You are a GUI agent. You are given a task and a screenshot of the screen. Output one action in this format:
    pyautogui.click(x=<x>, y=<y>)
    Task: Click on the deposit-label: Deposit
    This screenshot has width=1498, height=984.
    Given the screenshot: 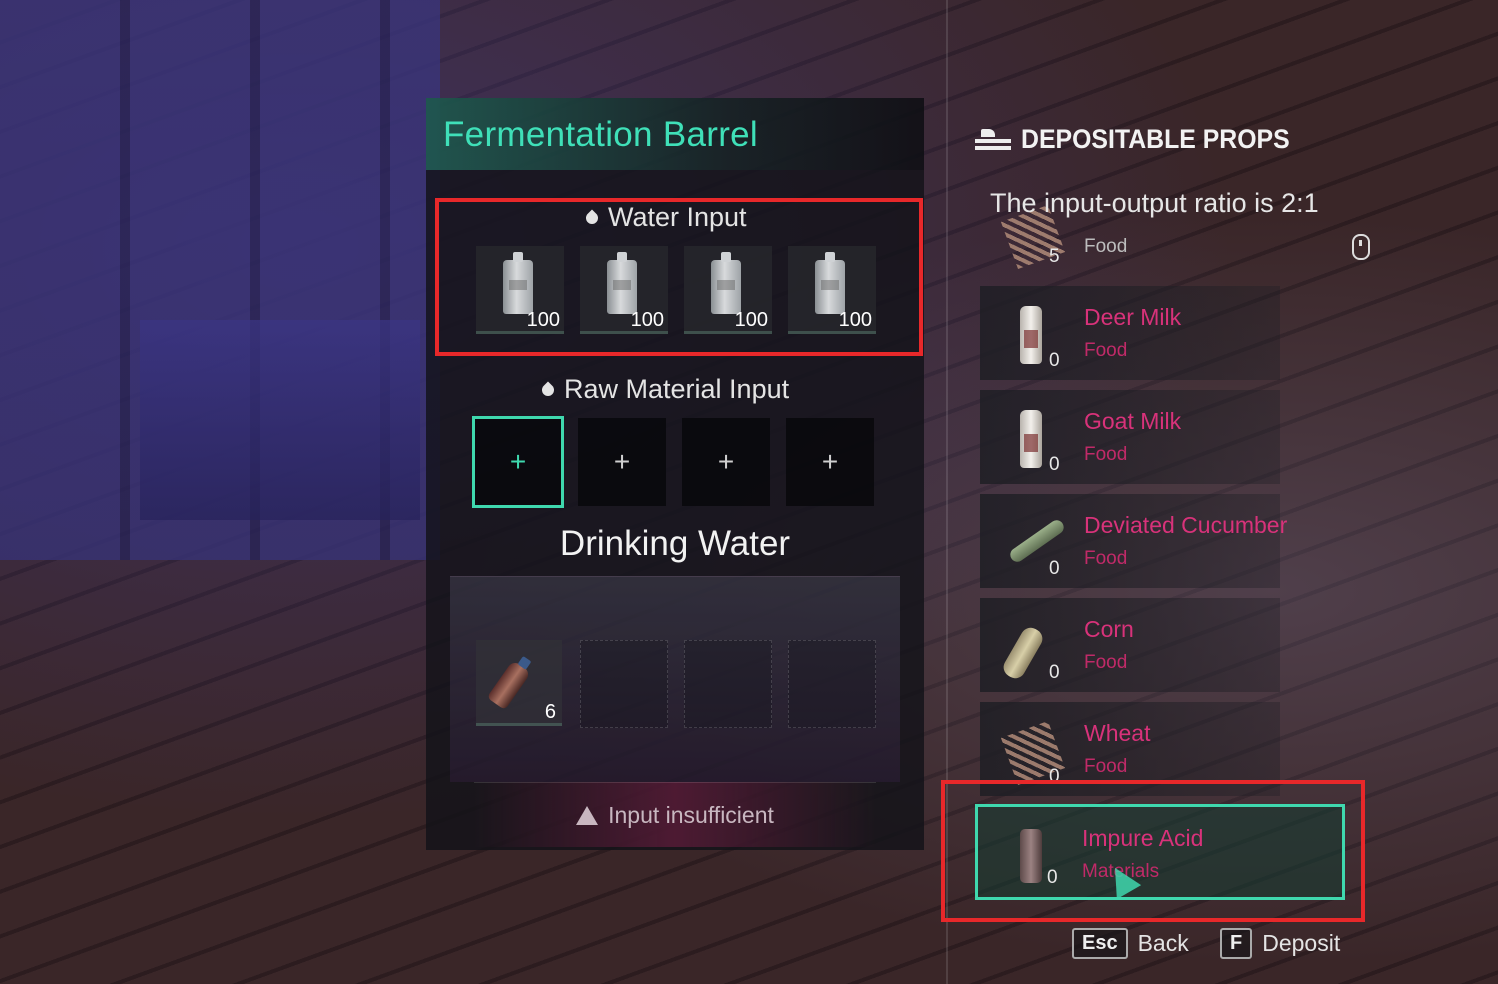 What is the action you would take?
    pyautogui.click(x=1301, y=943)
    